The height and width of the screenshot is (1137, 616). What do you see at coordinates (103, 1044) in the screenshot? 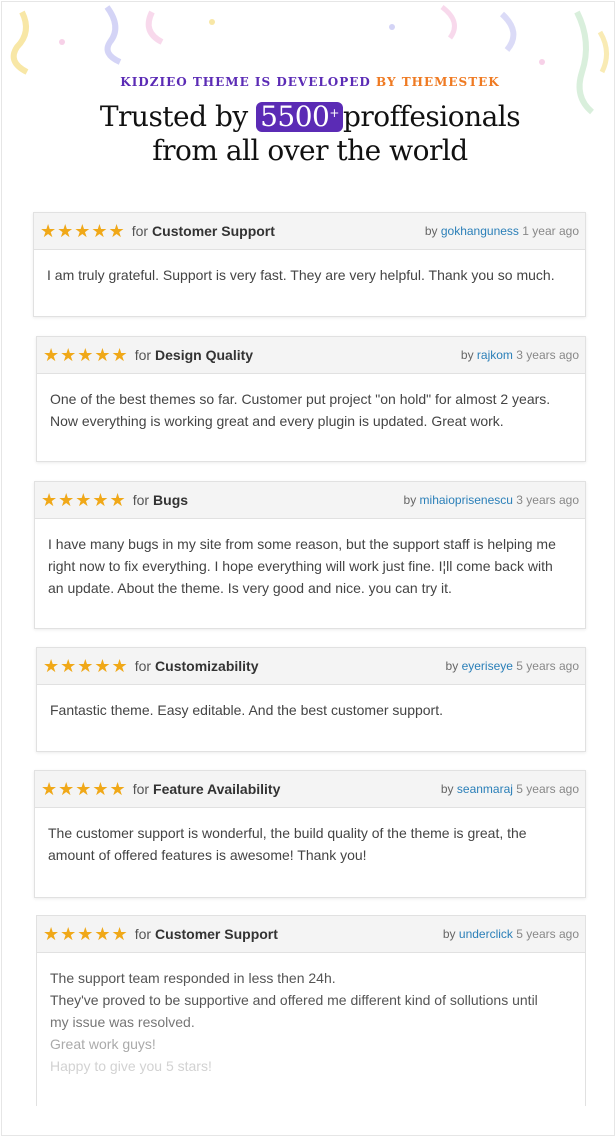
I see `review-text-line: Great work guys!` at bounding box center [103, 1044].